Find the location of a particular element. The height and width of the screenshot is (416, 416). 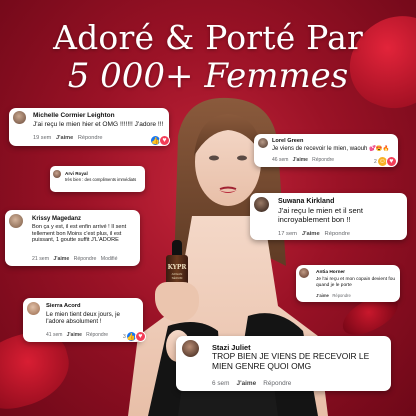

commenter-name: Lorel Green is located at coordinates (288, 141).